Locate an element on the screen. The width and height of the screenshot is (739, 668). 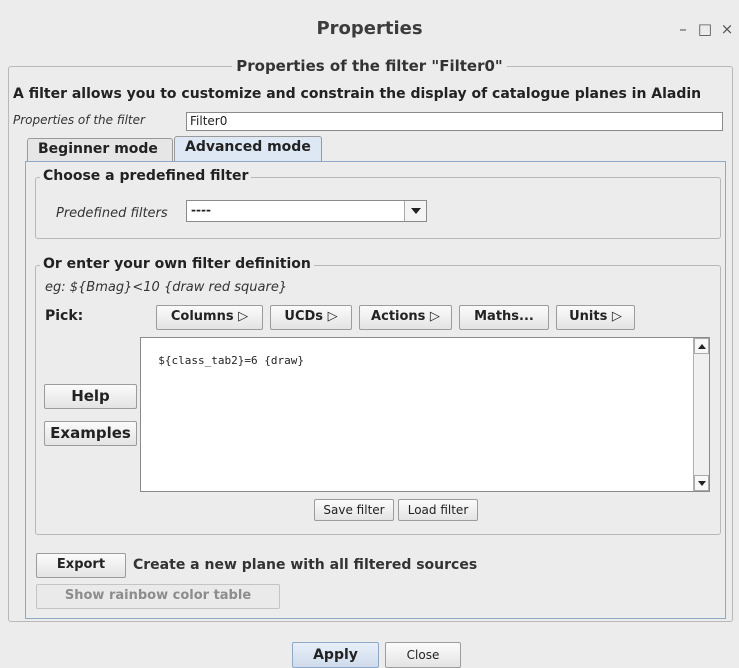
save-filter-button: Save filter is located at coordinates (354, 510).